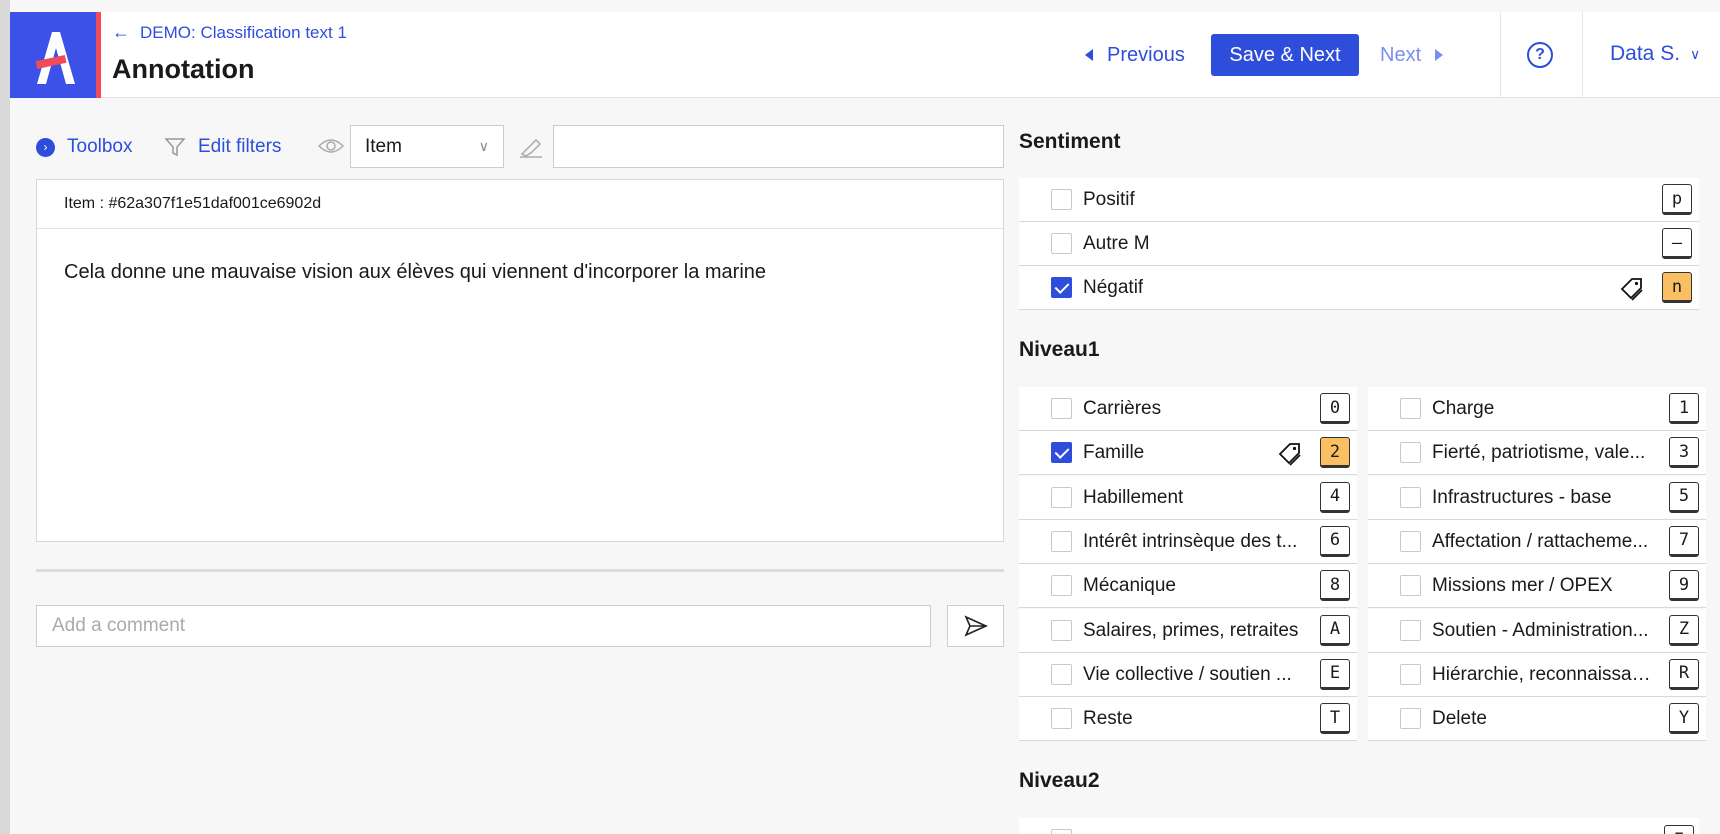 The image size is (1720, 834). Describe the element at coordinates (1188, 497) in the screenshot. I see `option-row: Habillement 4` at that location.